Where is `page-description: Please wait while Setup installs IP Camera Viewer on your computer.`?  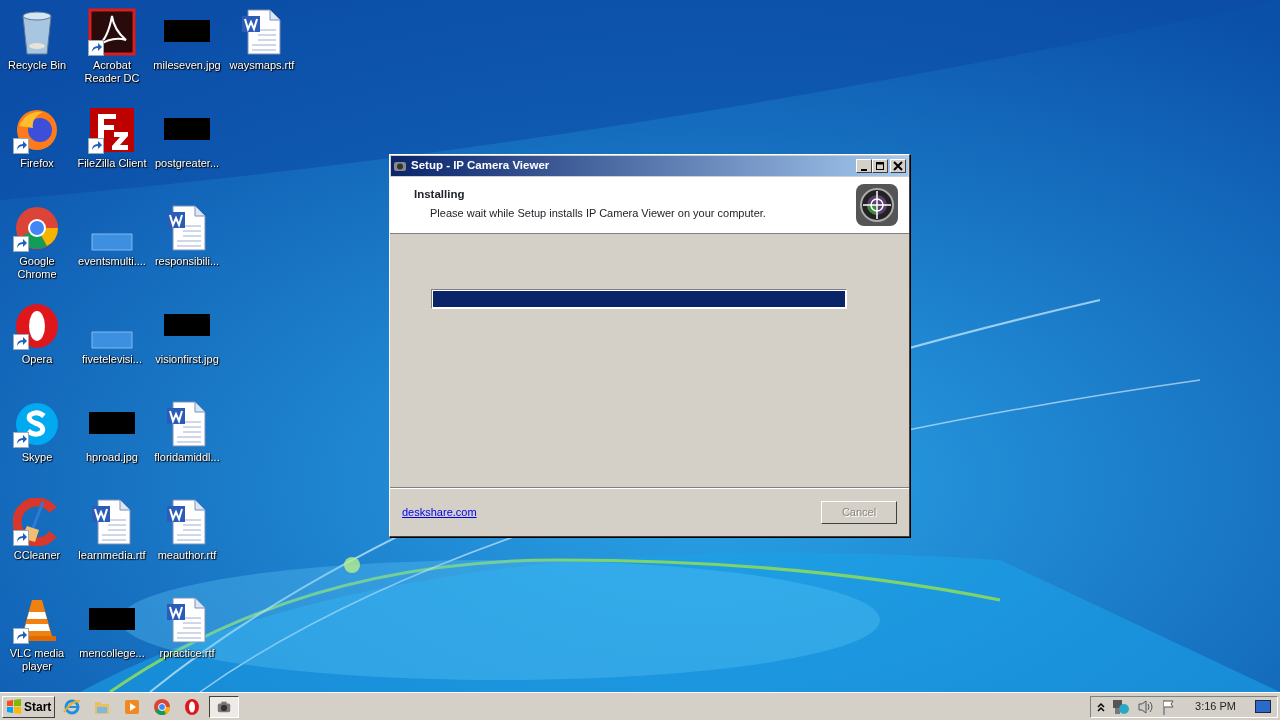
page-description: Please wait while Setup installs IP Camera Viewer on your computer. is located at coordinates (598, 214).